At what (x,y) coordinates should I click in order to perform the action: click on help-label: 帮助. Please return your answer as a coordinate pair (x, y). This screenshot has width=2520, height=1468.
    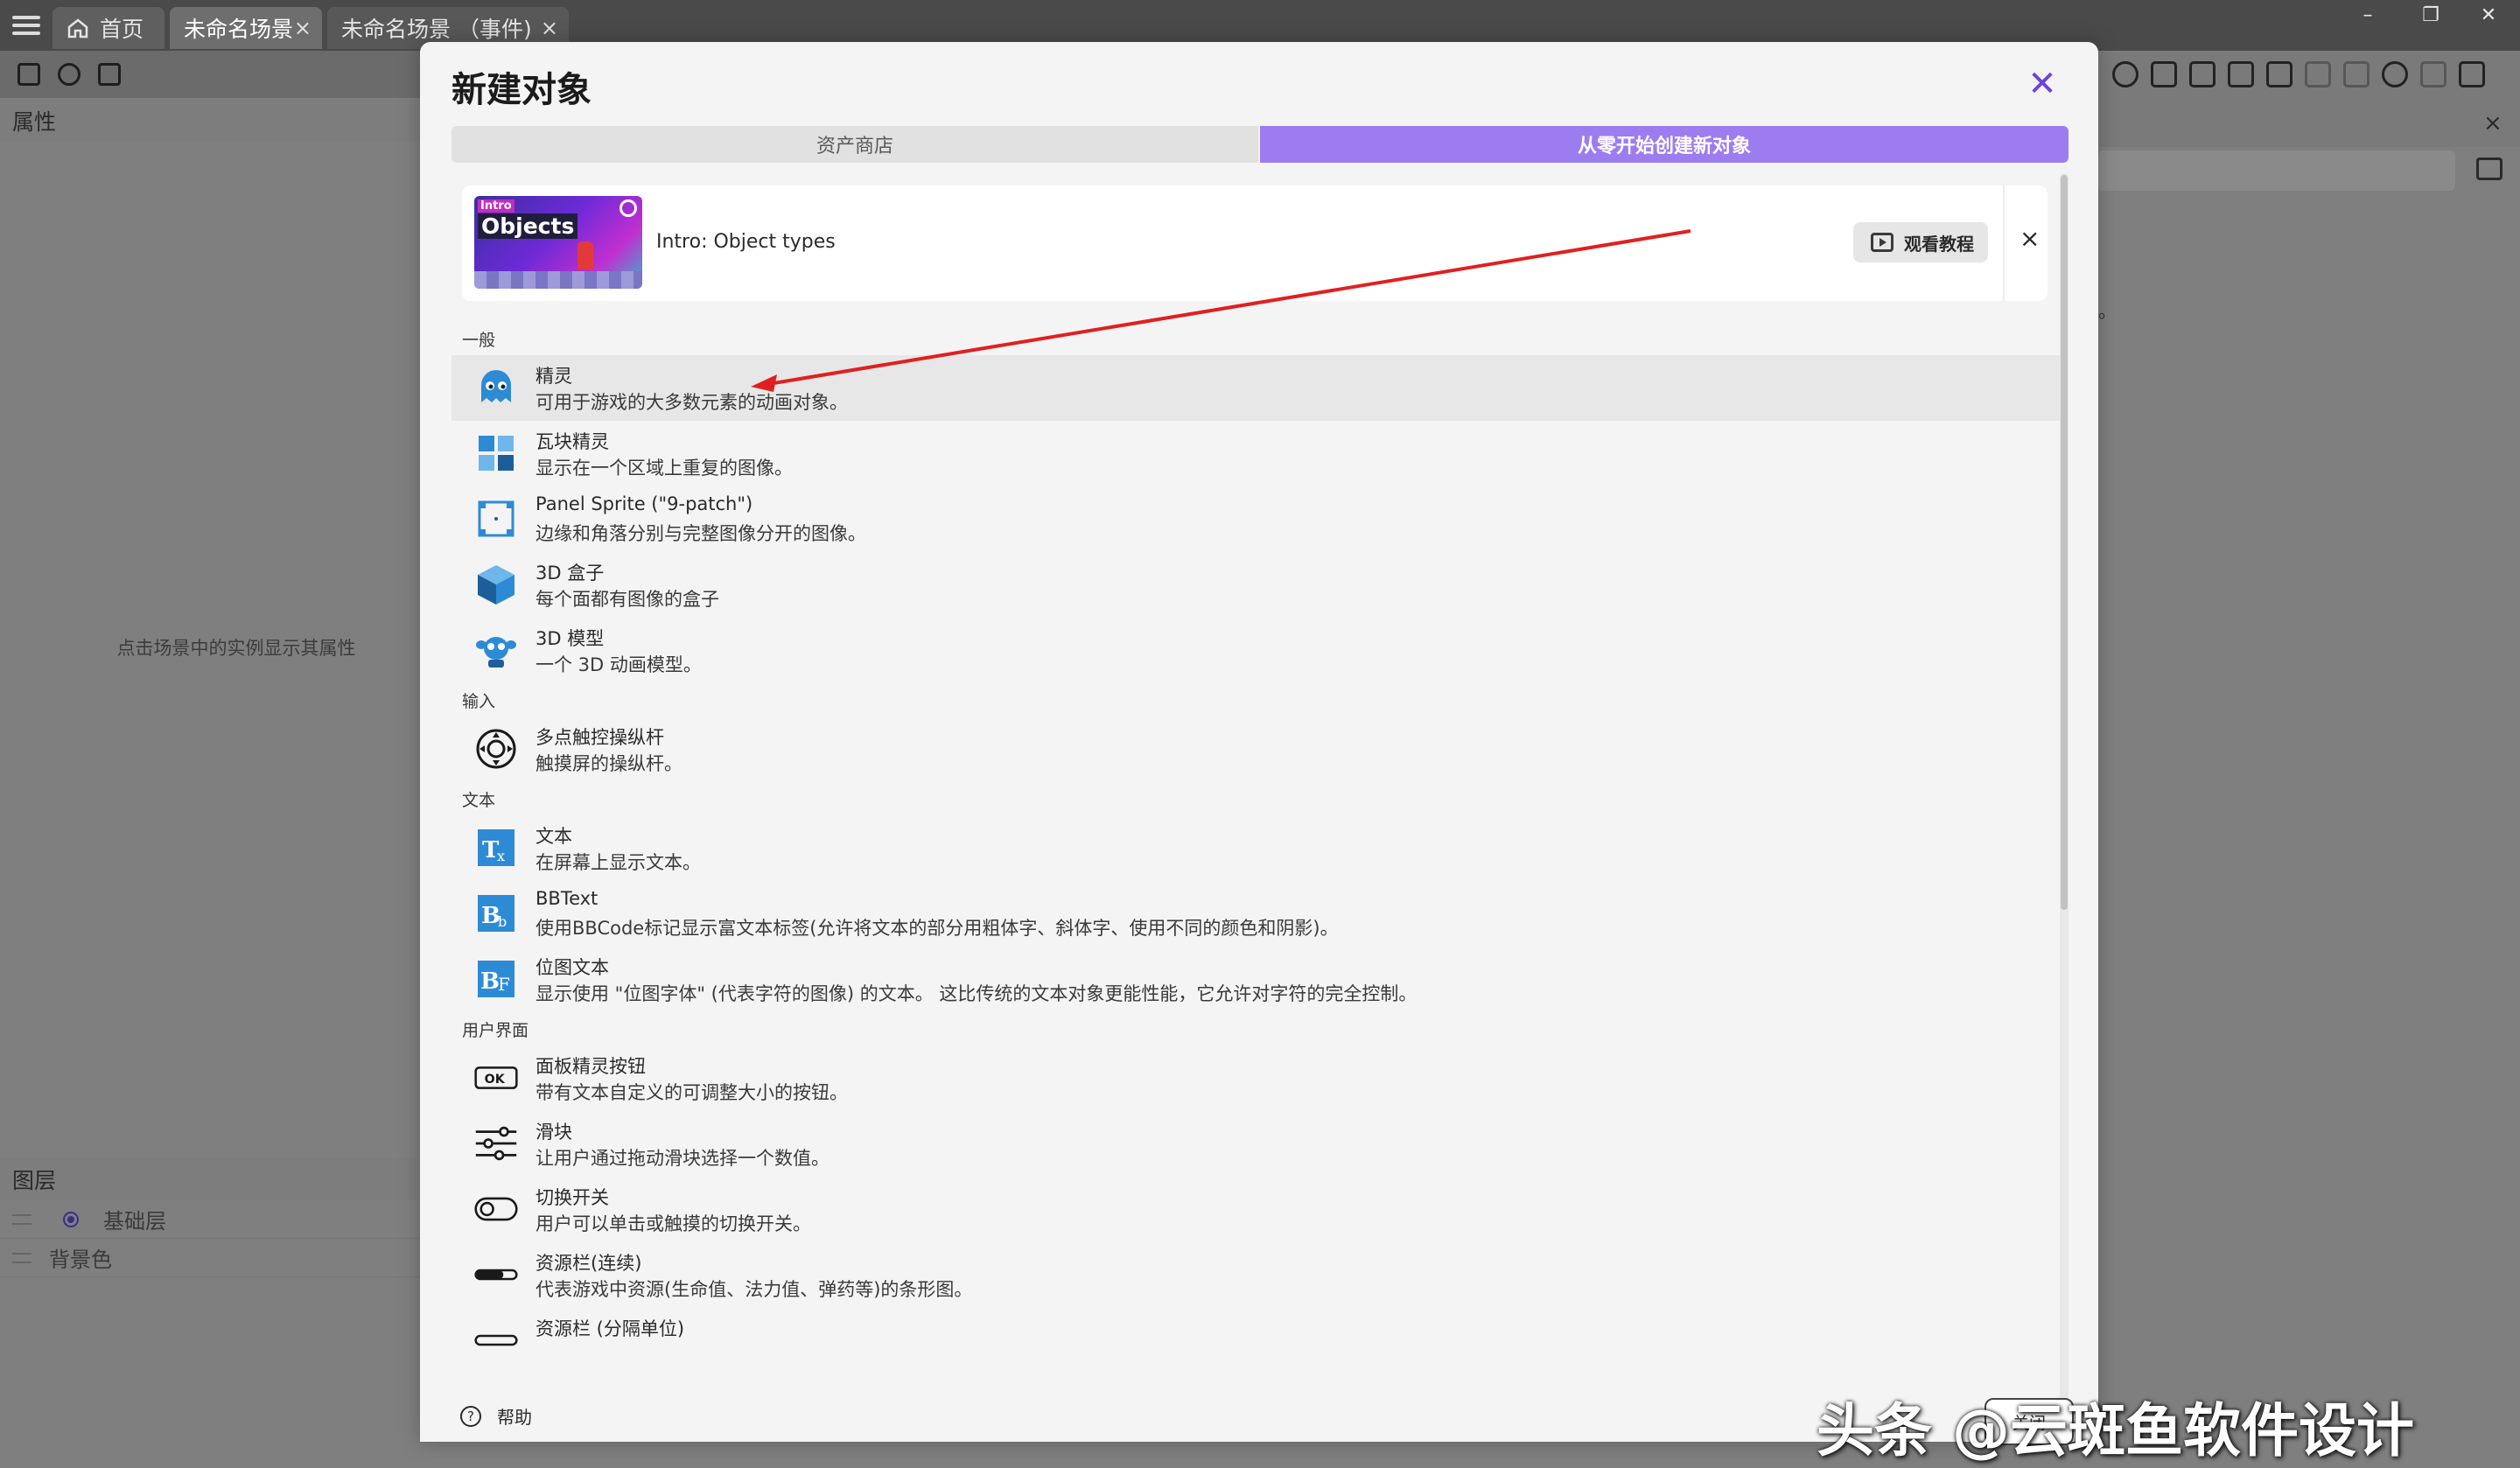
    Looking at the image, I should click on (514, 1417).